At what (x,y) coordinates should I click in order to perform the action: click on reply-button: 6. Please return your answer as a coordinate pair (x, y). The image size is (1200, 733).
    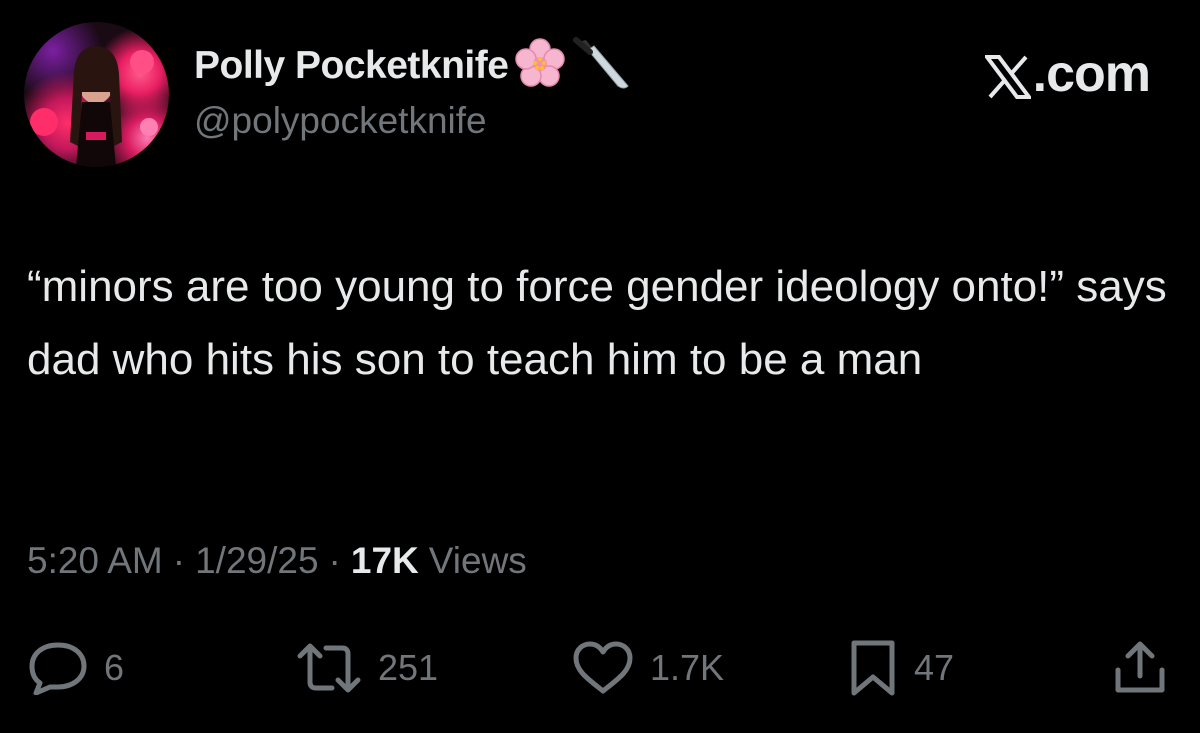
    Looking at the image, I should click on (76, 668).